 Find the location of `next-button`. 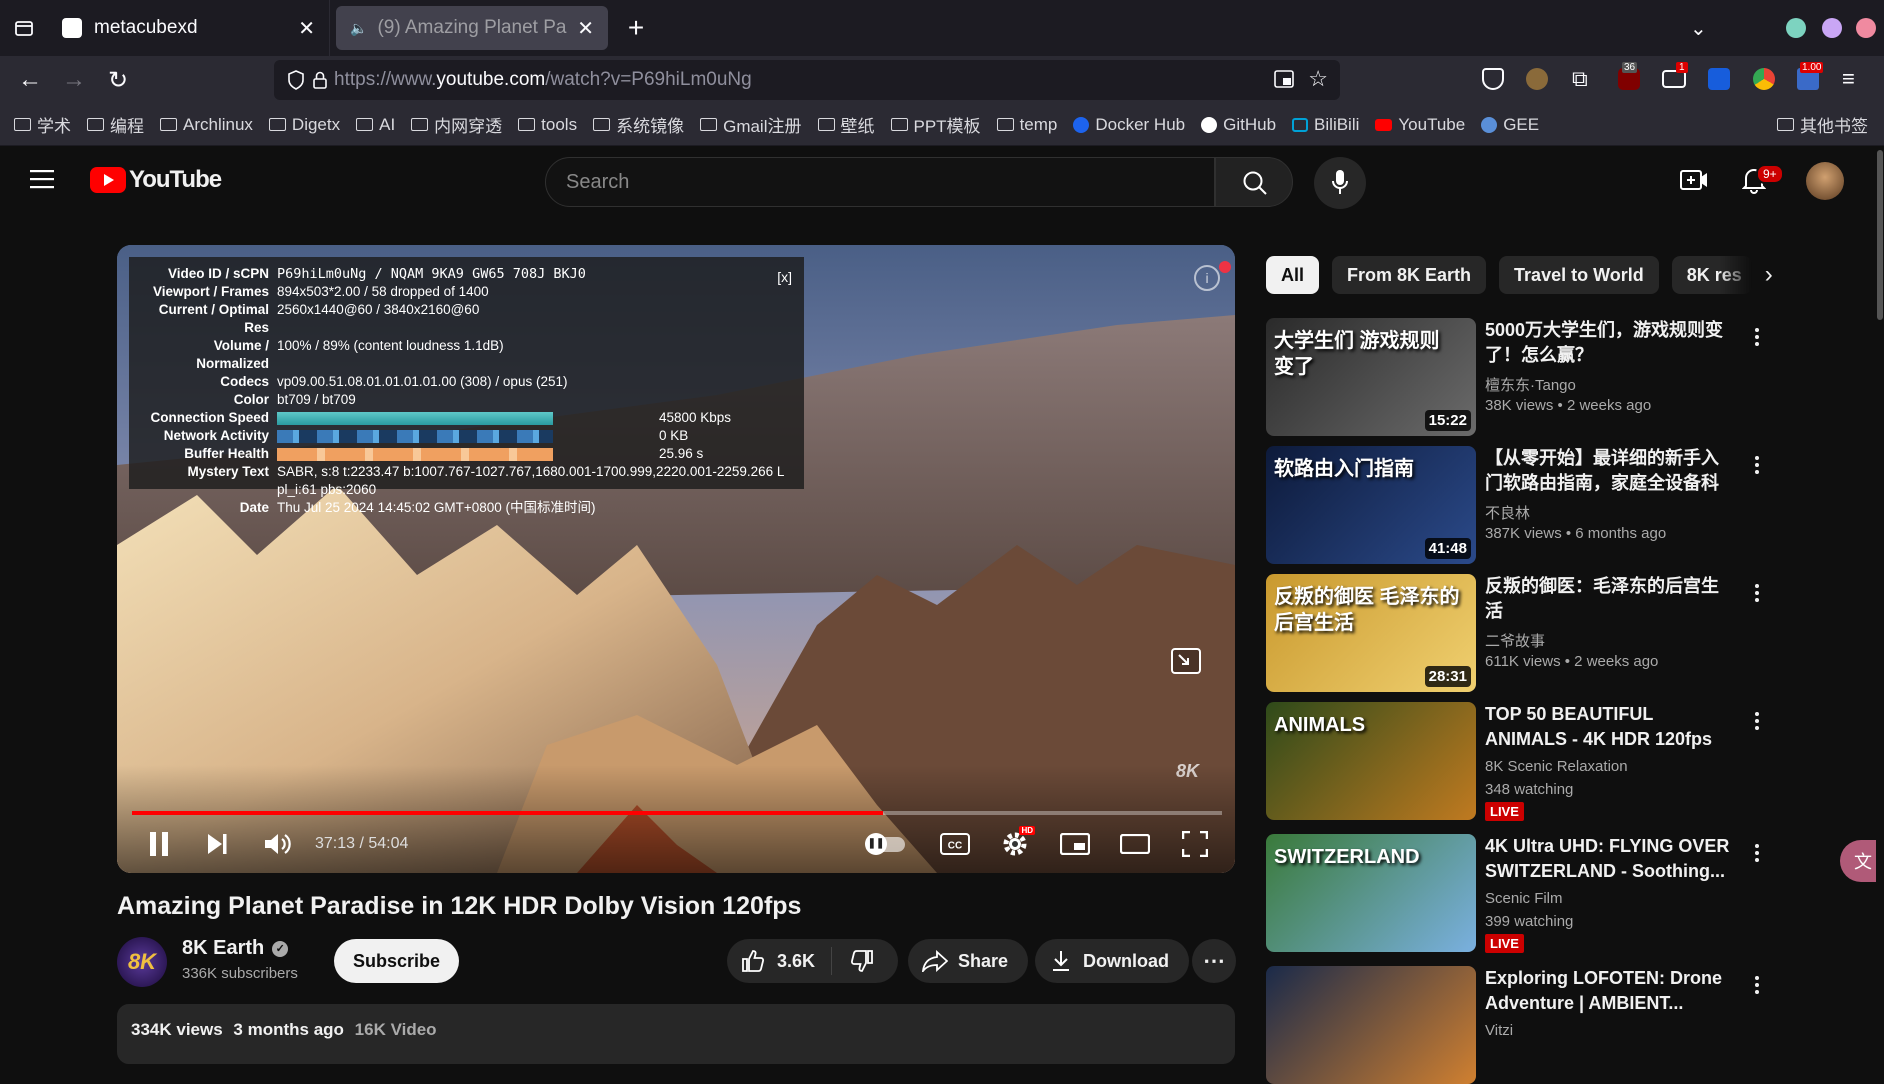

next-button is located at coordinates (217, 844).